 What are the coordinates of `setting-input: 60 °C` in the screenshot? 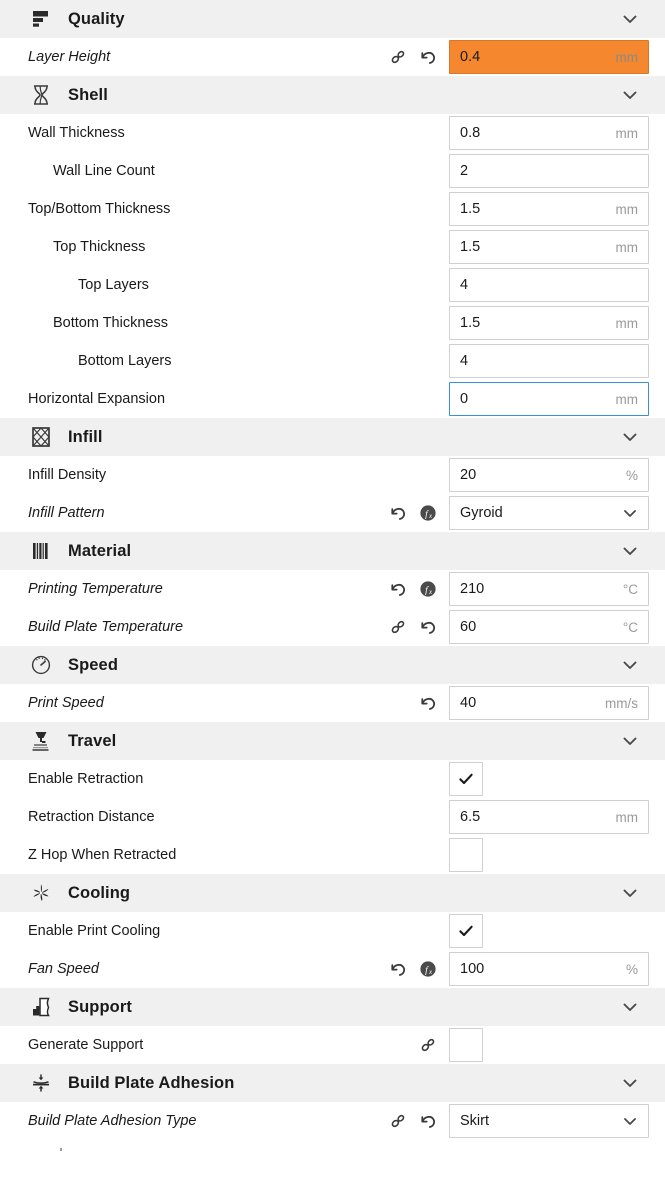 It's located at (549, 627).